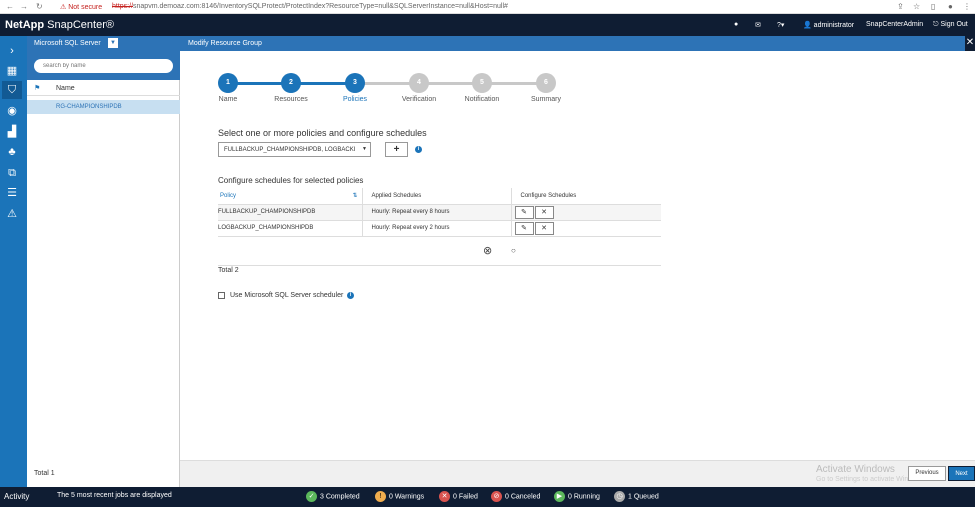 This screenshot has height=507, width=975. Describe the element at coordinates (291, 83) in the screenshot. I see `step-2-resources: 2` at that location.